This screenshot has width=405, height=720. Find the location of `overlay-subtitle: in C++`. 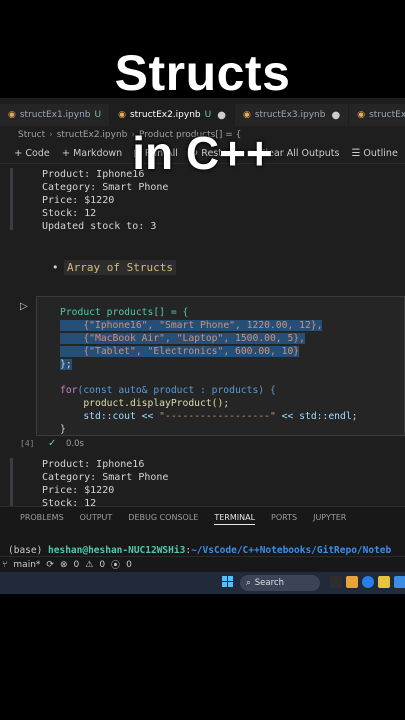

overlay-subtitle: in C++ is located at coordinates (202, 153).